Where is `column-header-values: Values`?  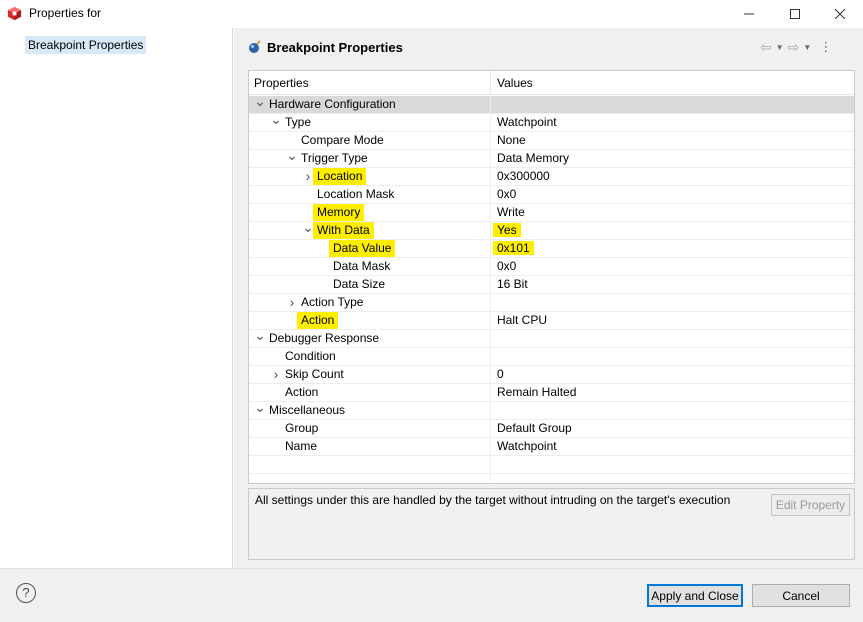 column-header-values: Values is located at coordinates (673, 83).